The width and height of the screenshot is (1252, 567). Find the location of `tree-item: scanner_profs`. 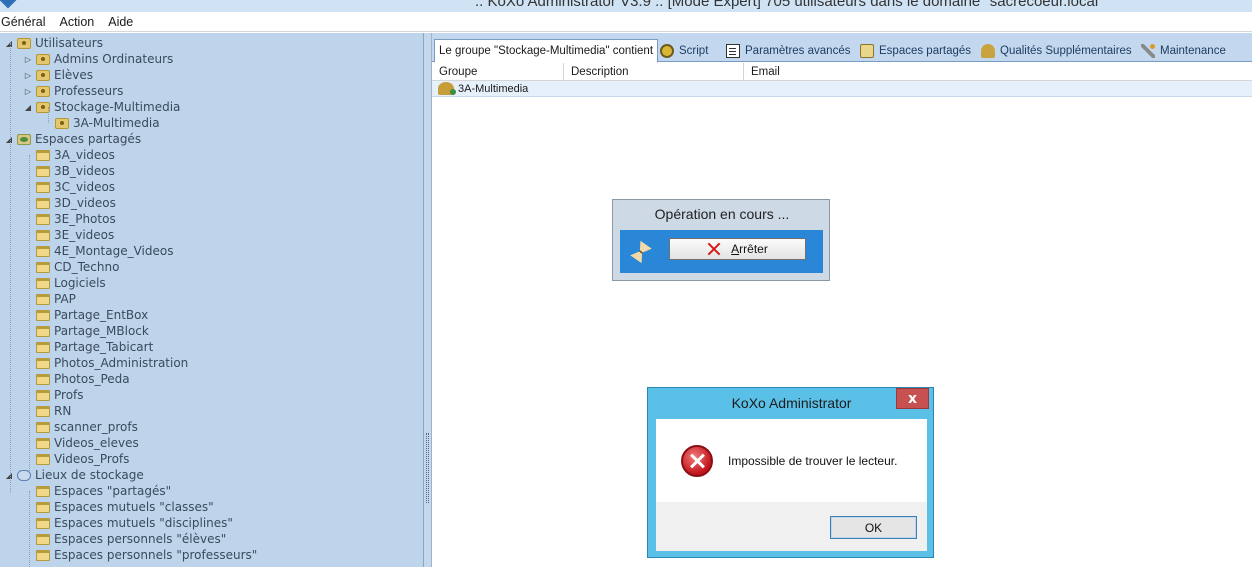

tree-item: scanner_profs is located at coordinates (80, 427).